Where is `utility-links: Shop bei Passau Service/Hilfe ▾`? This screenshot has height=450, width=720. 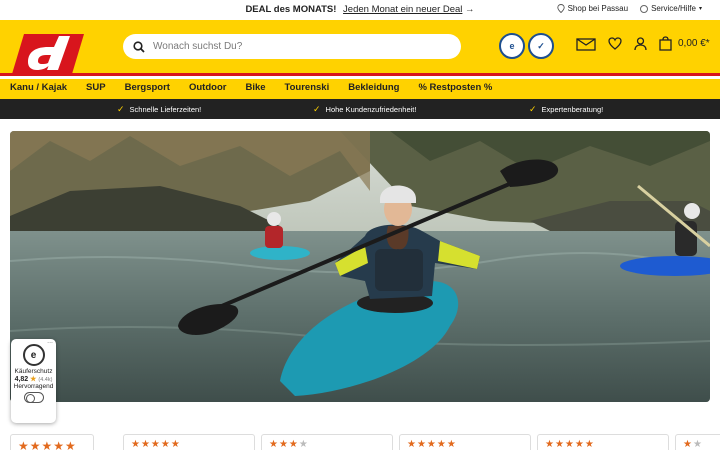 utility-links: Shop bei Passau Service/Hilfe ▾ is located at coordinates (629, 8).